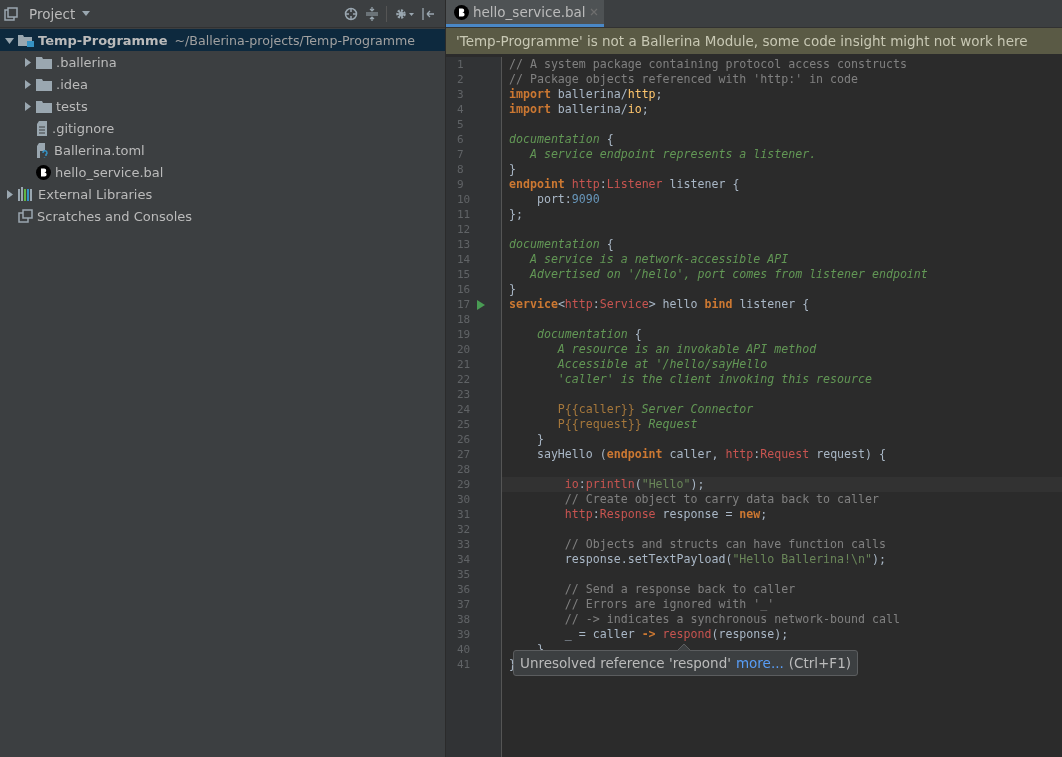 This screenshot has width=1062, height=757. What do you see at coordinates (72, 106) in the screenshot?
I see `tree-item-label: tests` at bounding box center [72, 106].